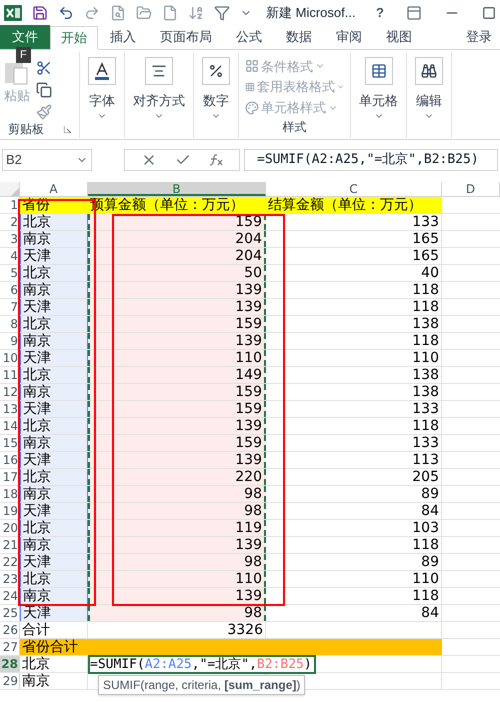  What do you see at coordinates (13, 13) in the screenshot?
I see `excel-logo-icon` at bounding box center [13, 13].